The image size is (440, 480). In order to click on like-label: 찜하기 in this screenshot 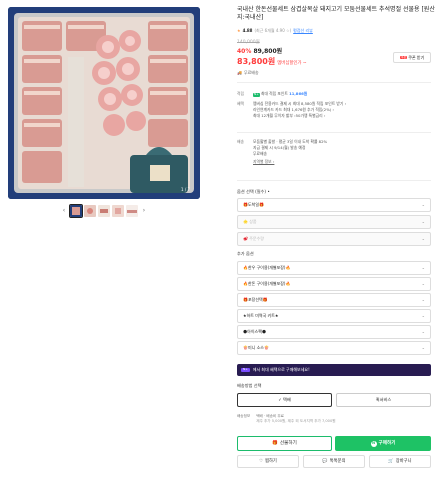, I will do `click(271, 461)`.